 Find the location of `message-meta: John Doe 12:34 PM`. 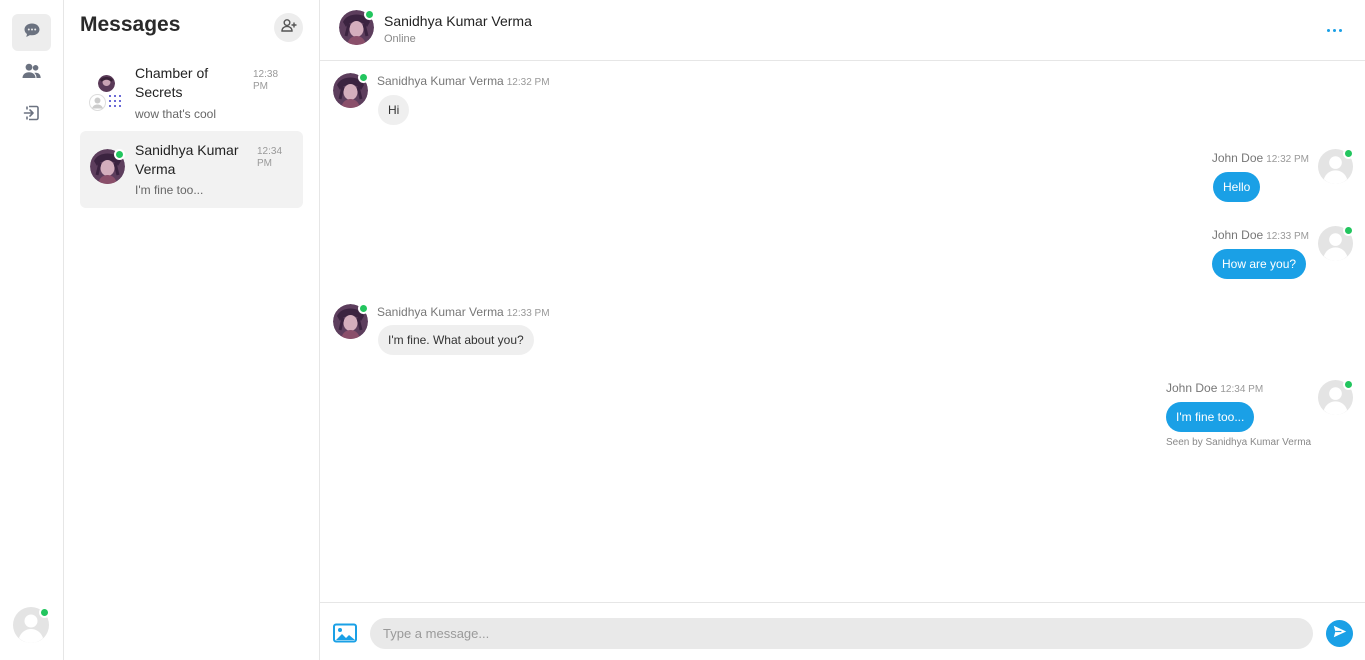

message-meta: John Doe 12:34 PM is located at coordinates (1214, 388).